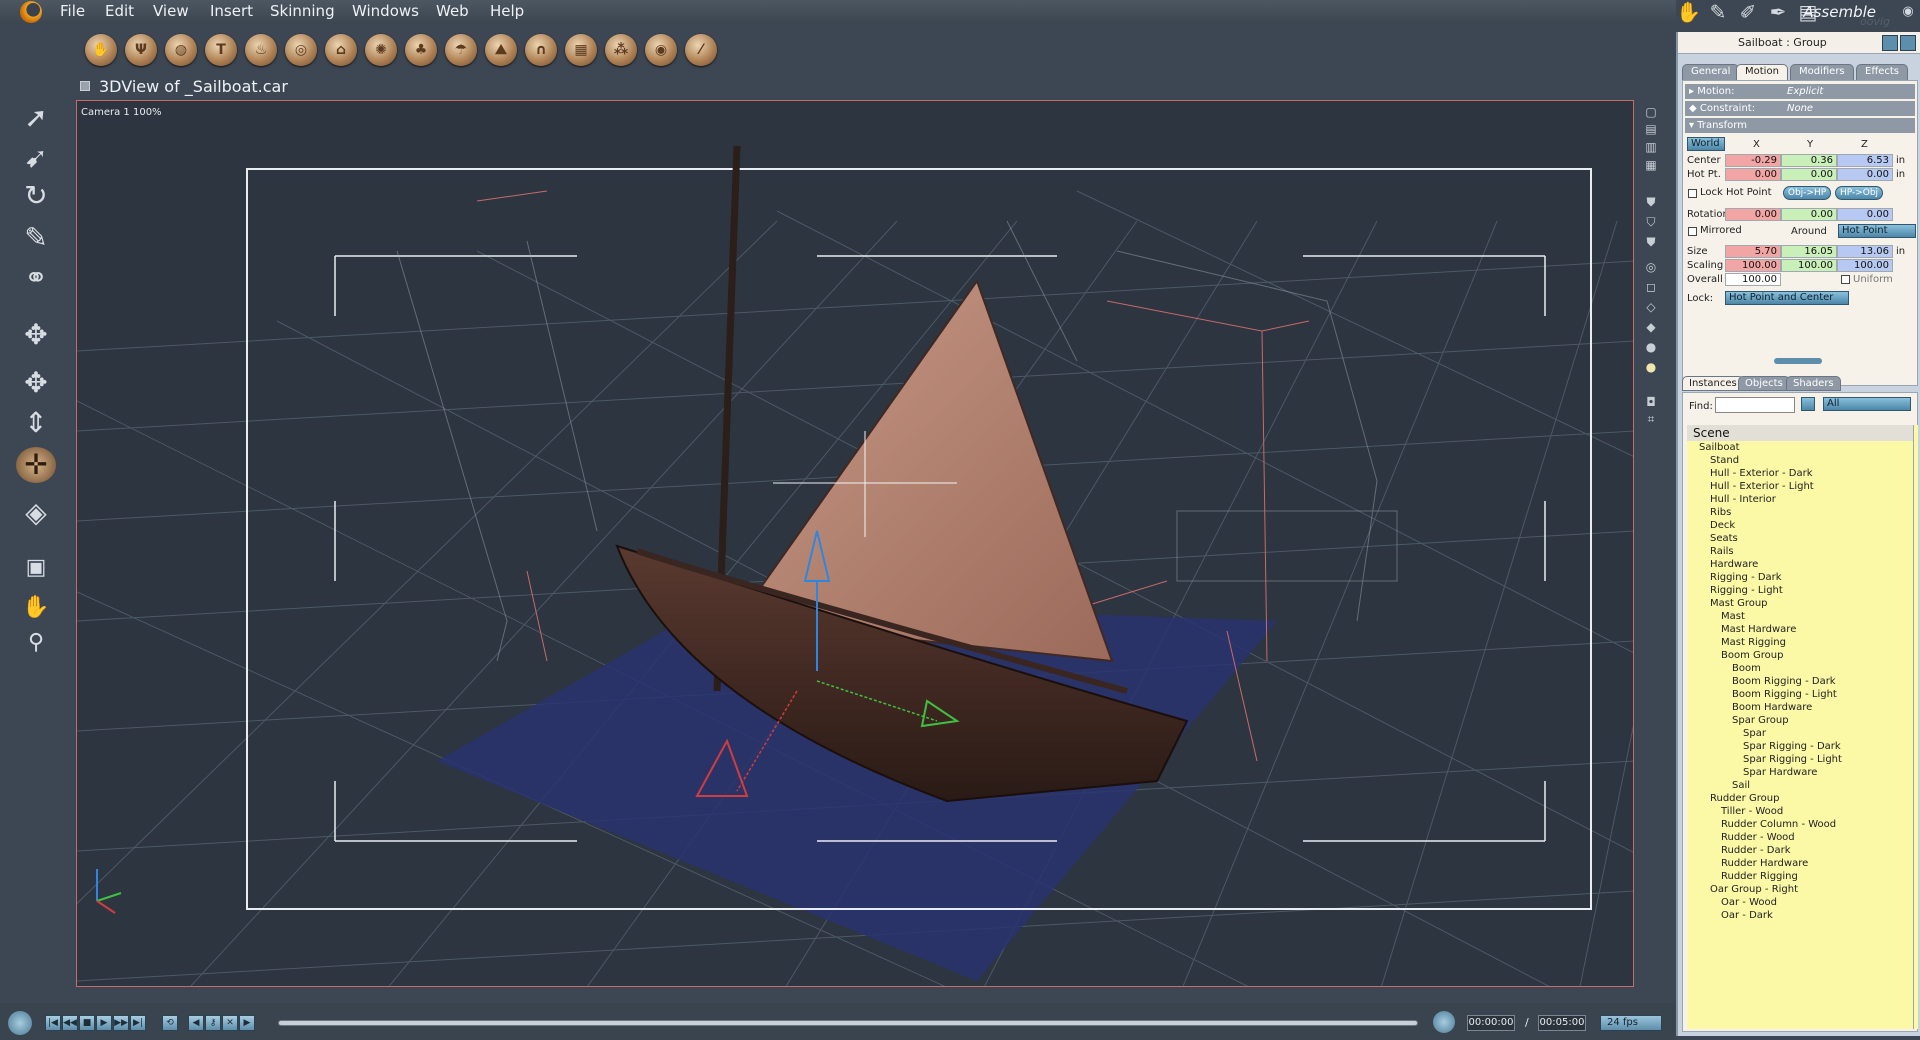 The image size is (1920, 1040). I want to click on space-select: World, so click(1706, 144).